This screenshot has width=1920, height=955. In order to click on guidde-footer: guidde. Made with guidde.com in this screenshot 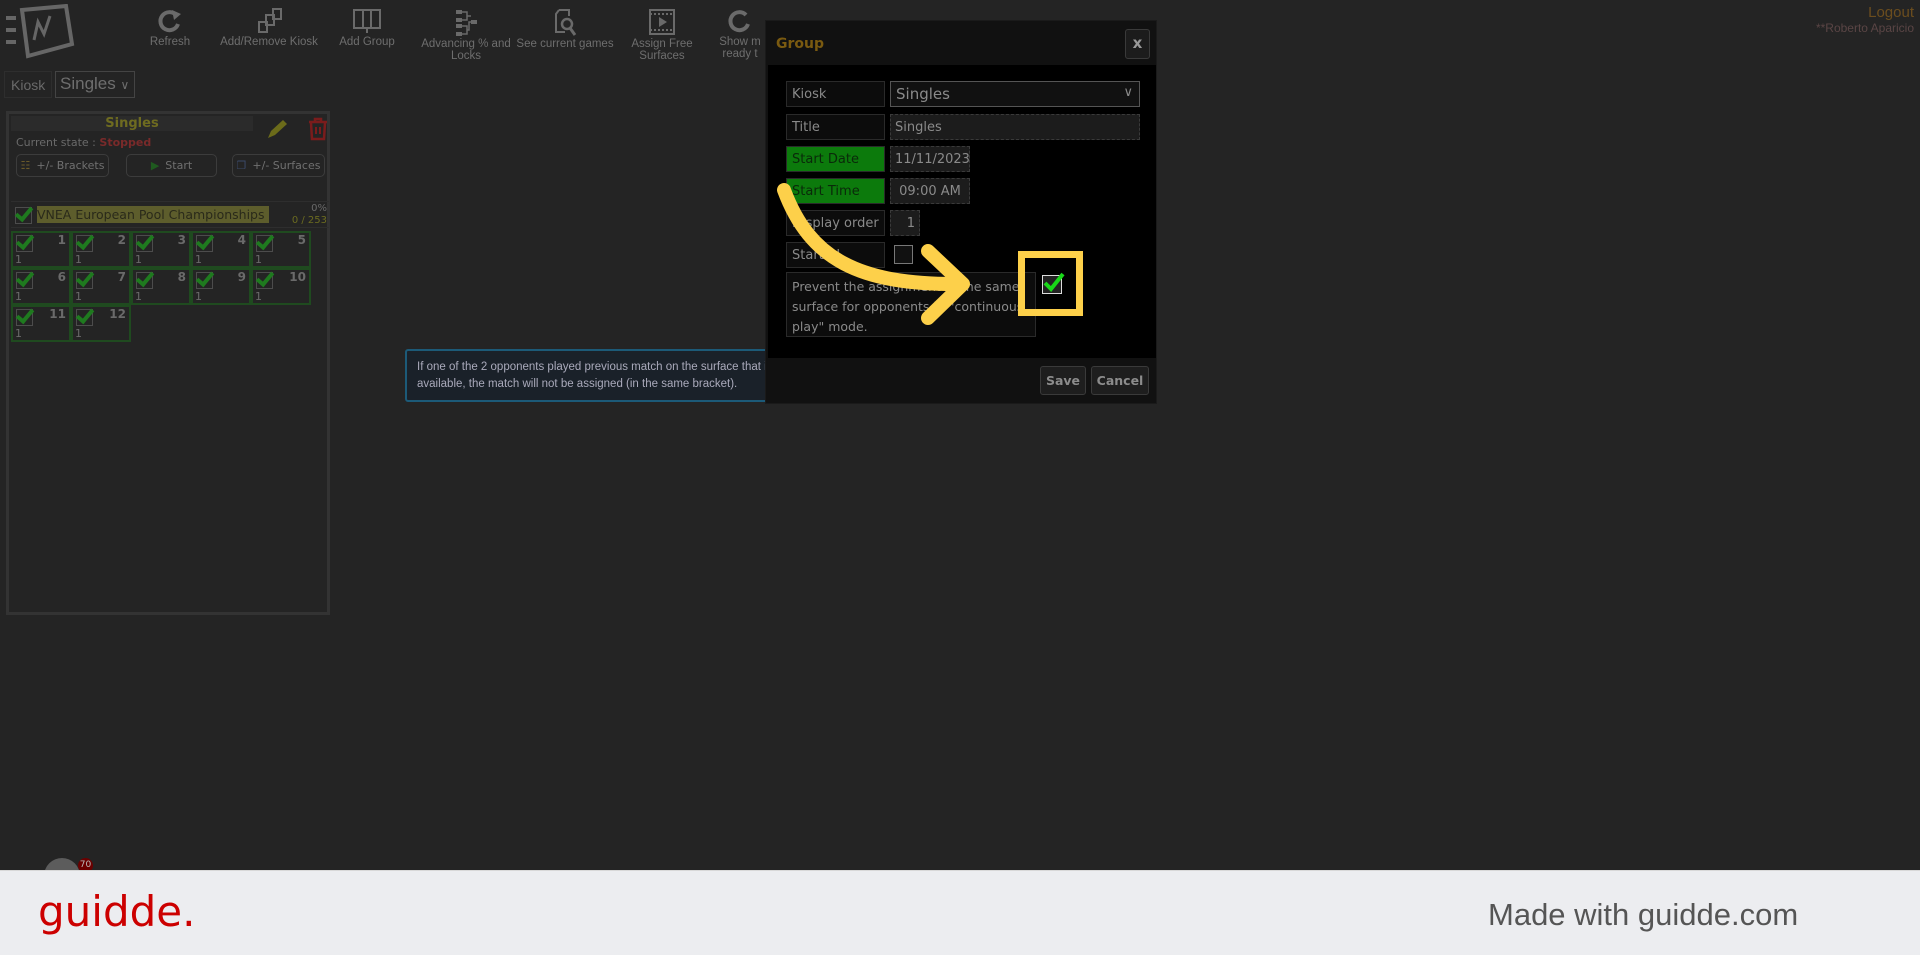, I will do `click(960, 912)`.